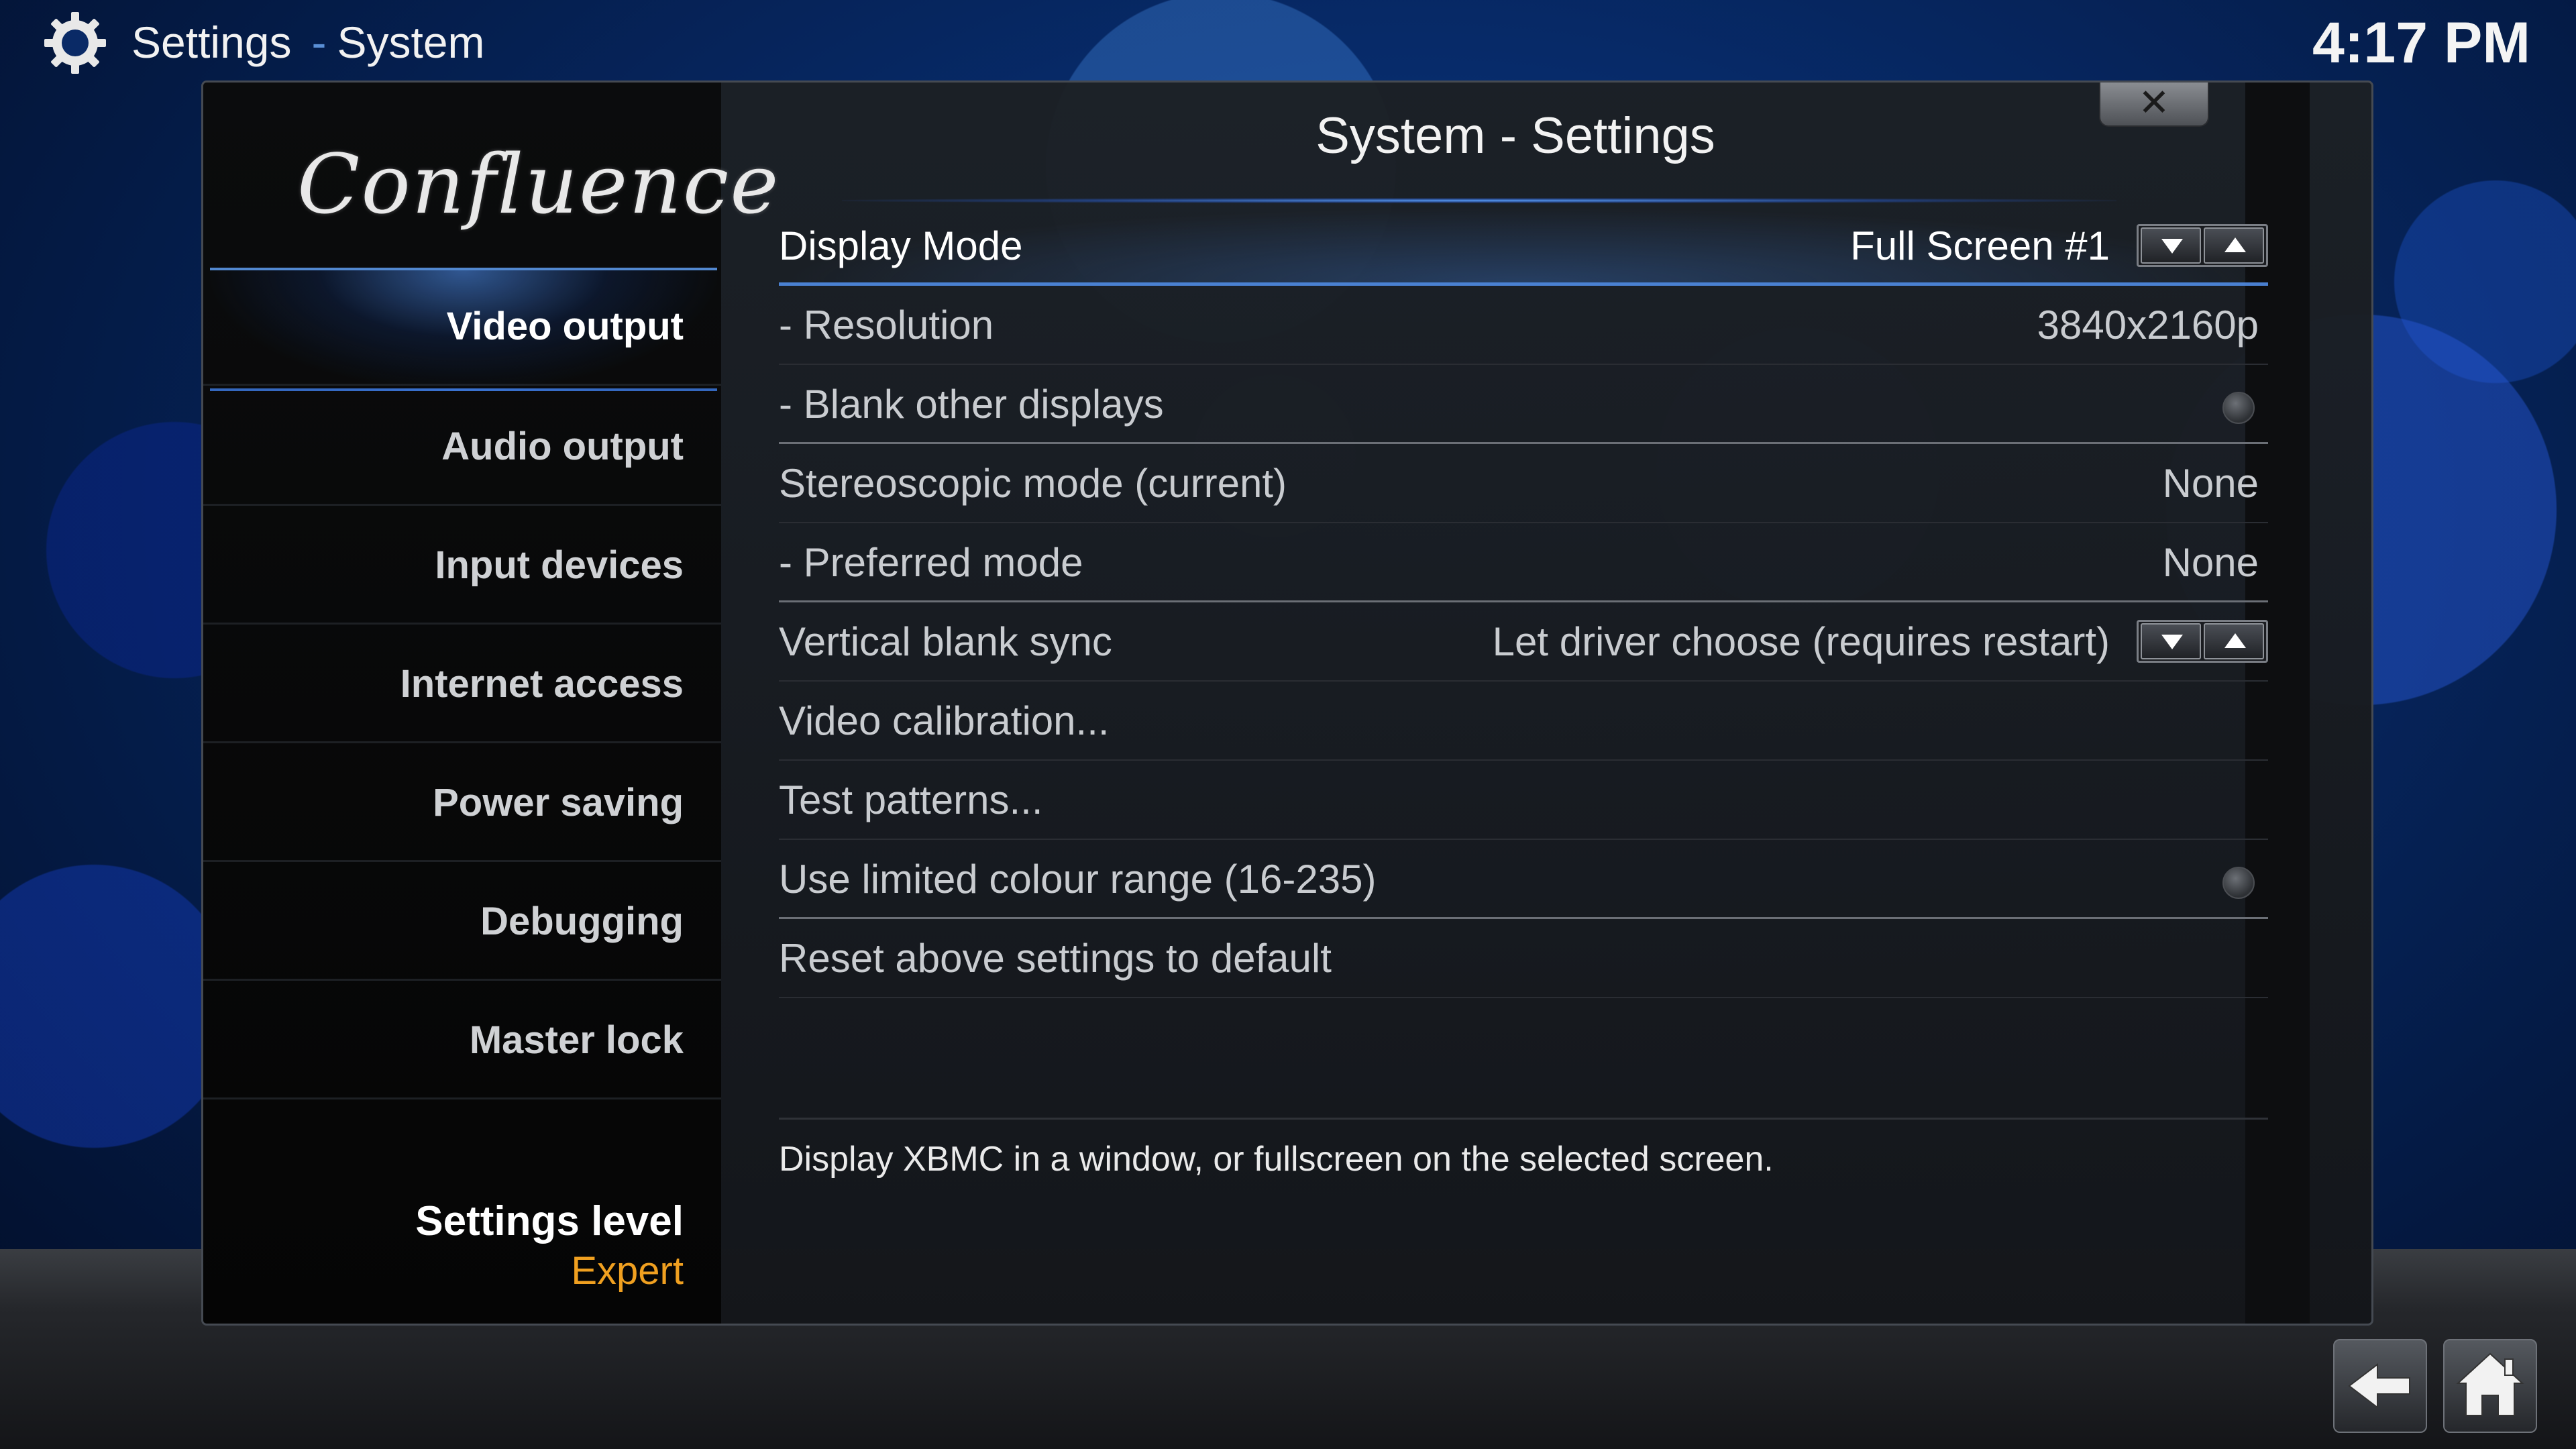 The height and width of the screenshot is (1449, 2576). I want to click on page-title: System - Settings, so click(1515, 135).